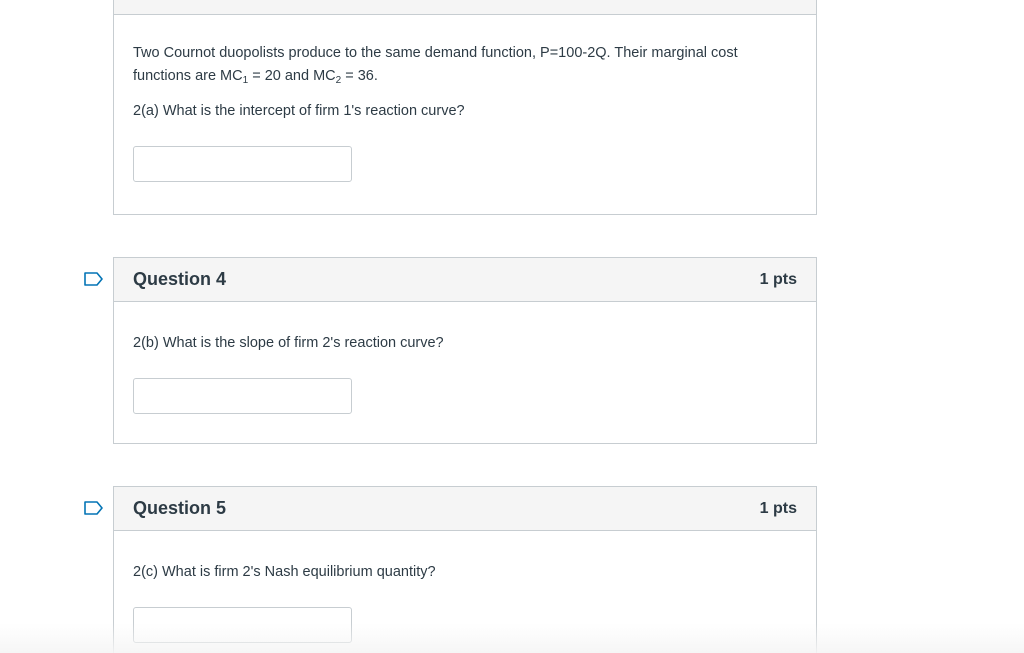 This screenshot has width=1024, height=653. Describe the element at coordinates (465, 280) in the screenshot. I see `question-4-header: Question 4 1 pts` at that location.